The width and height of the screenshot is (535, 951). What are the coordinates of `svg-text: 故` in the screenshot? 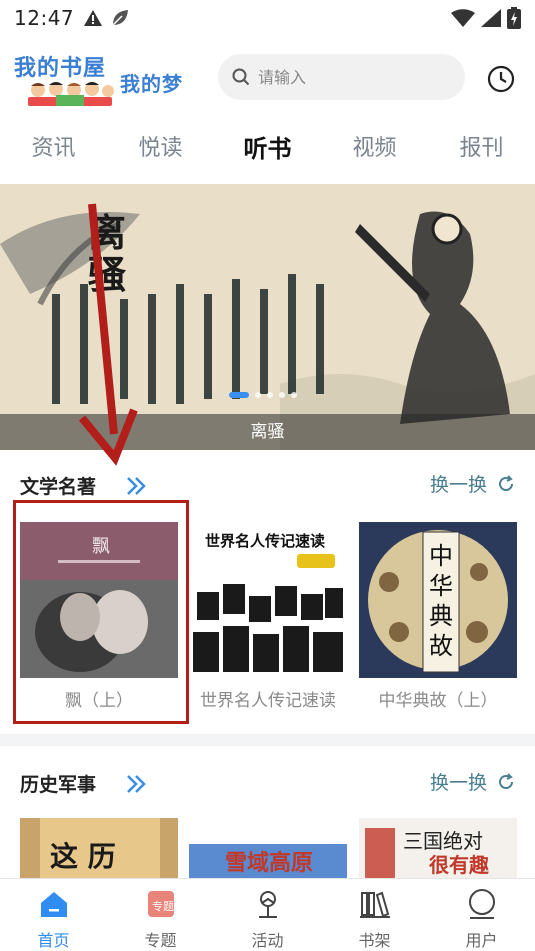 It's located at (441, 646).